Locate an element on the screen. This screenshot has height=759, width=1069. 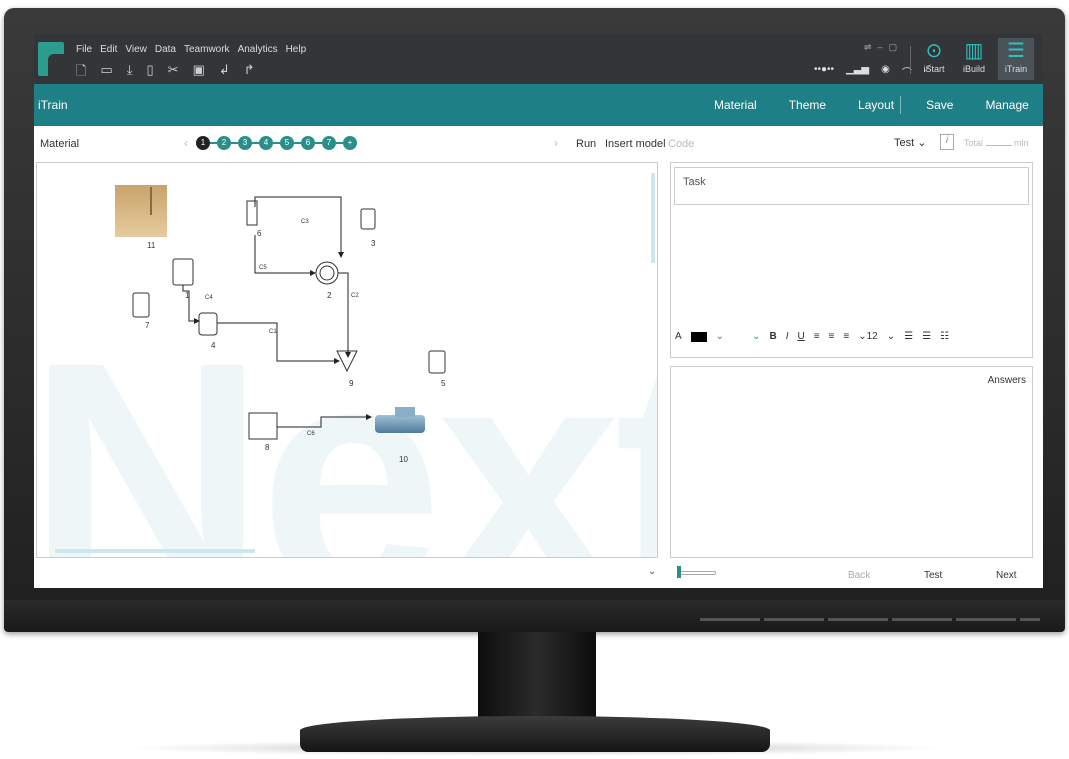
step-indicator: 1 2 3 4 5 6 7 + is located at coordinates (276, 143).